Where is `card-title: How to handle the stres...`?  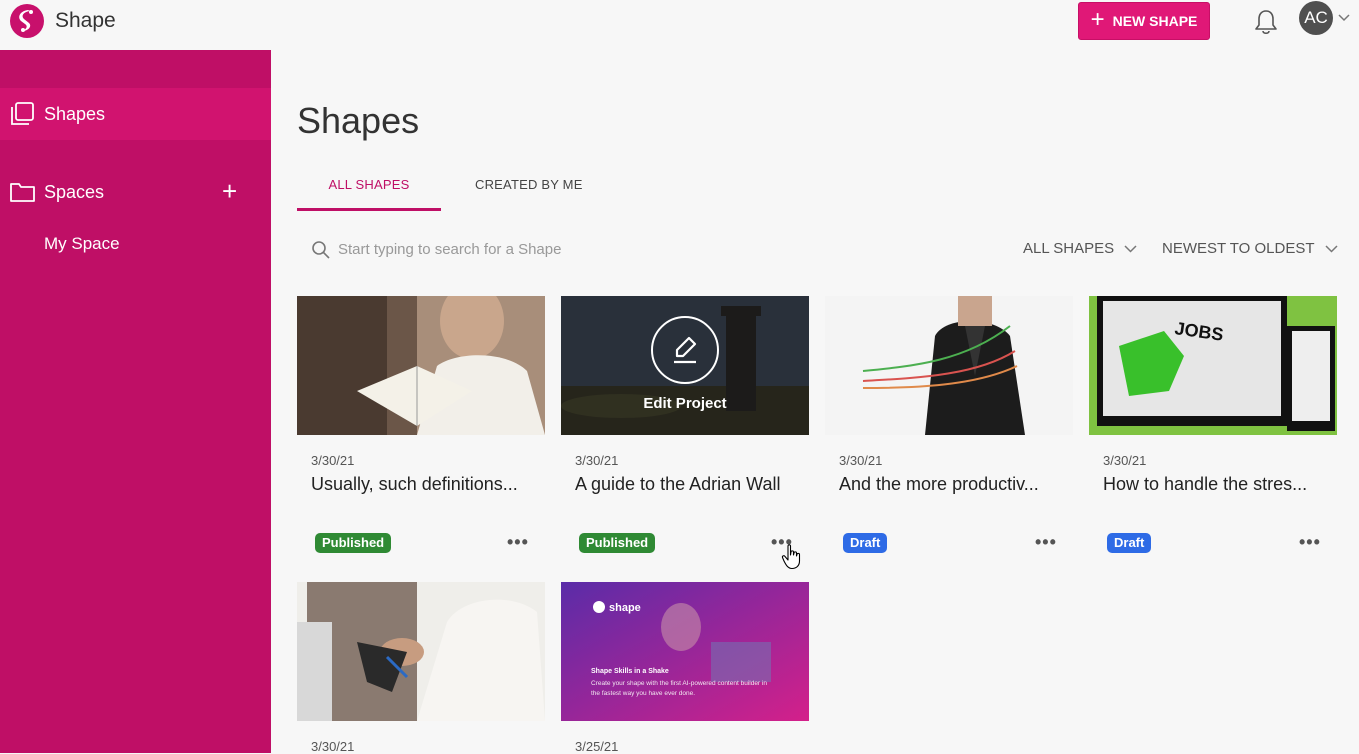 card-title: How to handle the stres... is located at coordinates (1205, 484).